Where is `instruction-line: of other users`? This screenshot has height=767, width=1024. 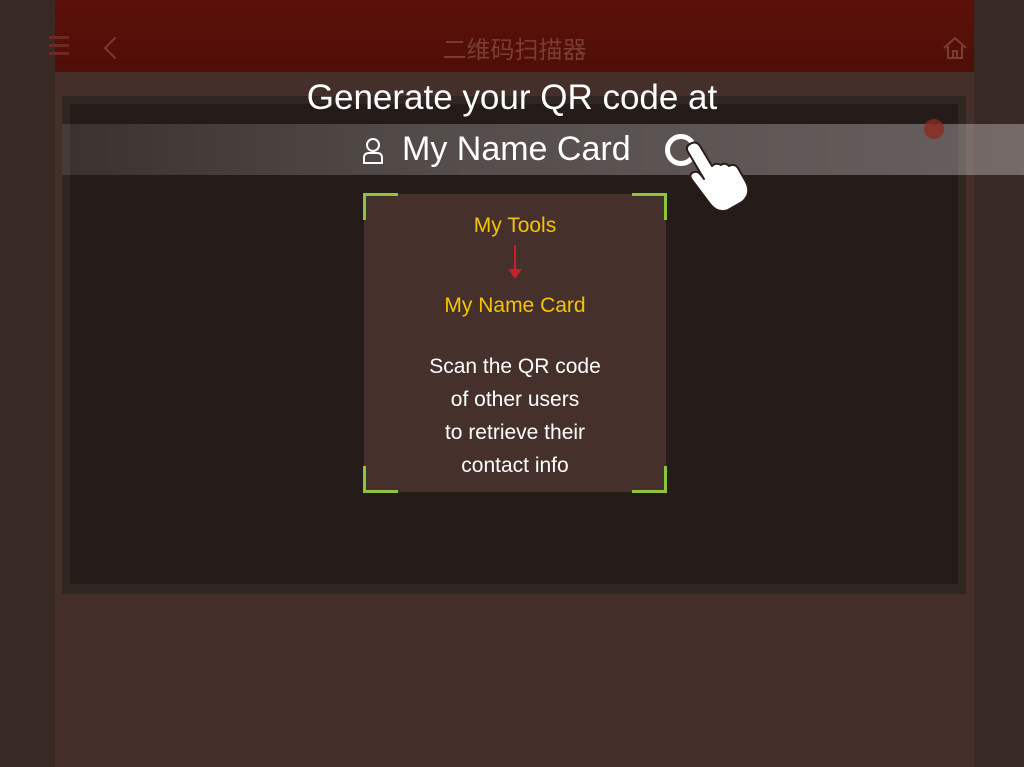 instruction-line: of other users is located at coordinates (515, 399).